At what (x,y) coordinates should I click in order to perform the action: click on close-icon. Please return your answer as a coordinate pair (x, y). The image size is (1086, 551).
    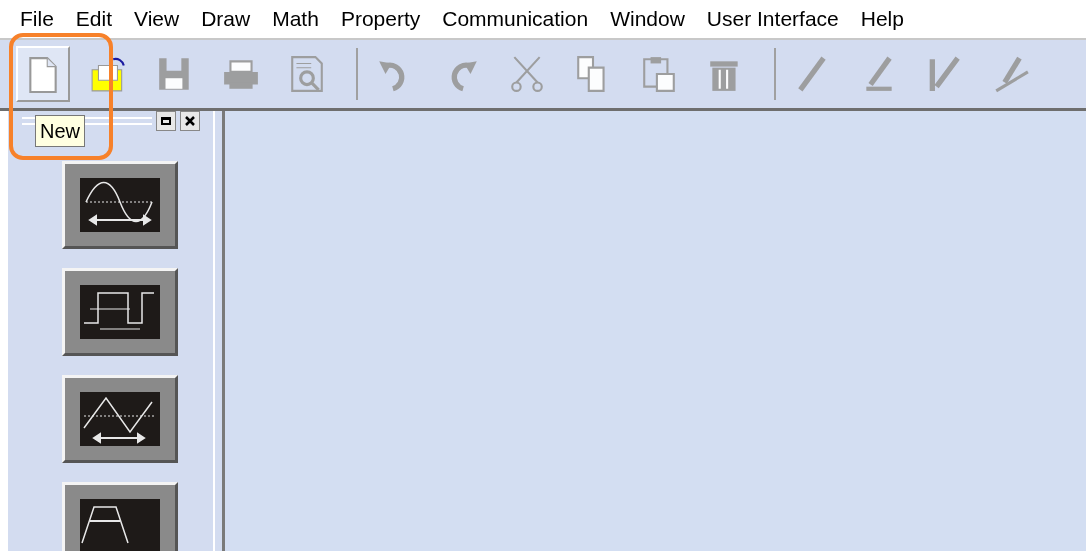
    Looking at the image, I should click on (190, 121).